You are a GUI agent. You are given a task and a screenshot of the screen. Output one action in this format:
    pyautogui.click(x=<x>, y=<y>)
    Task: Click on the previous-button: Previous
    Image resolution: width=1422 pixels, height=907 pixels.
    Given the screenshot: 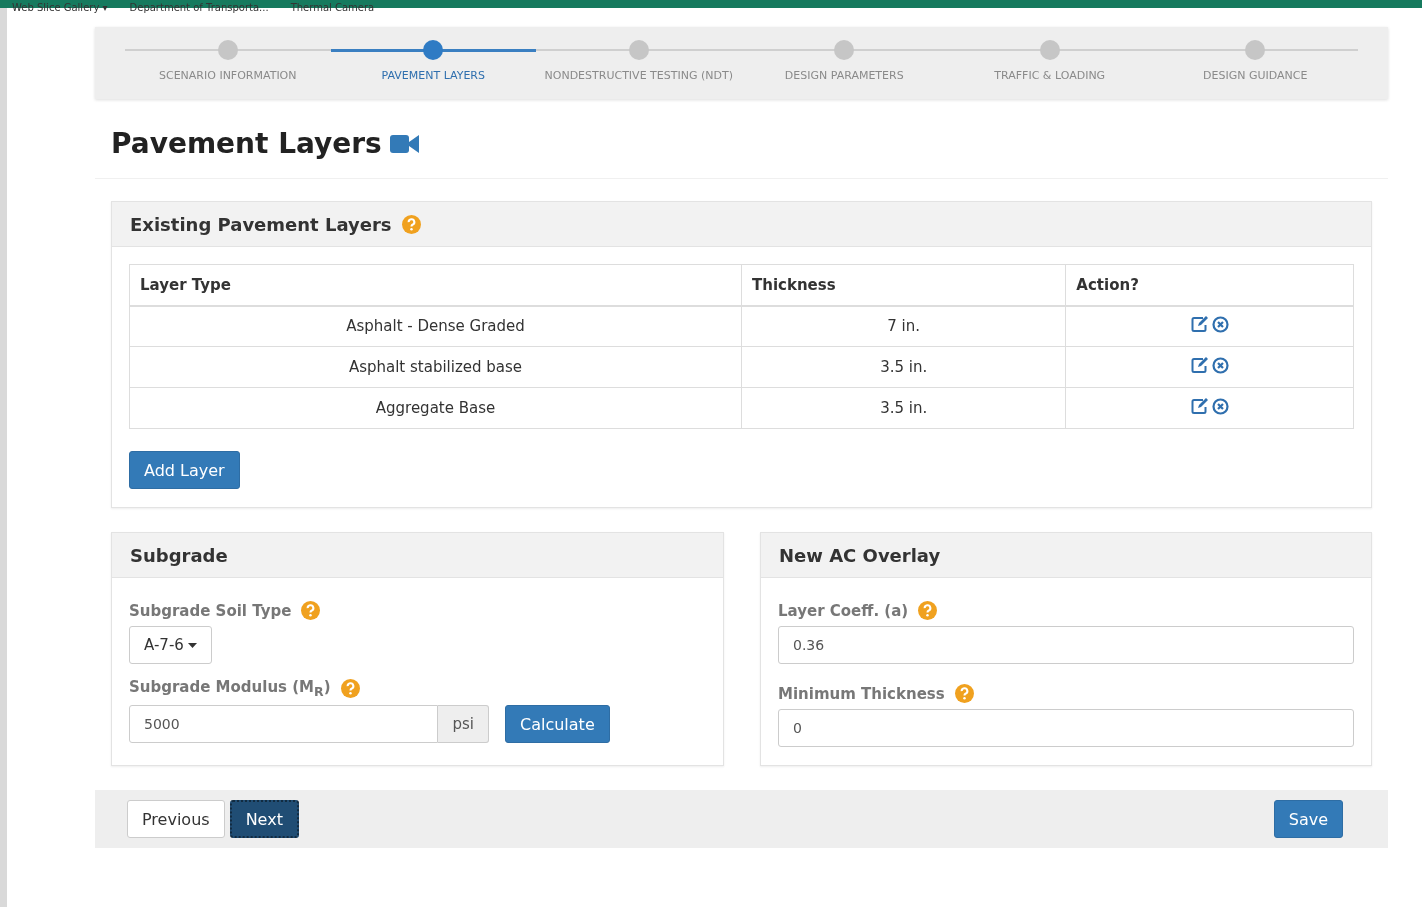 What is the action you would take?
    pyautogui.click(x=176, y=819)
    